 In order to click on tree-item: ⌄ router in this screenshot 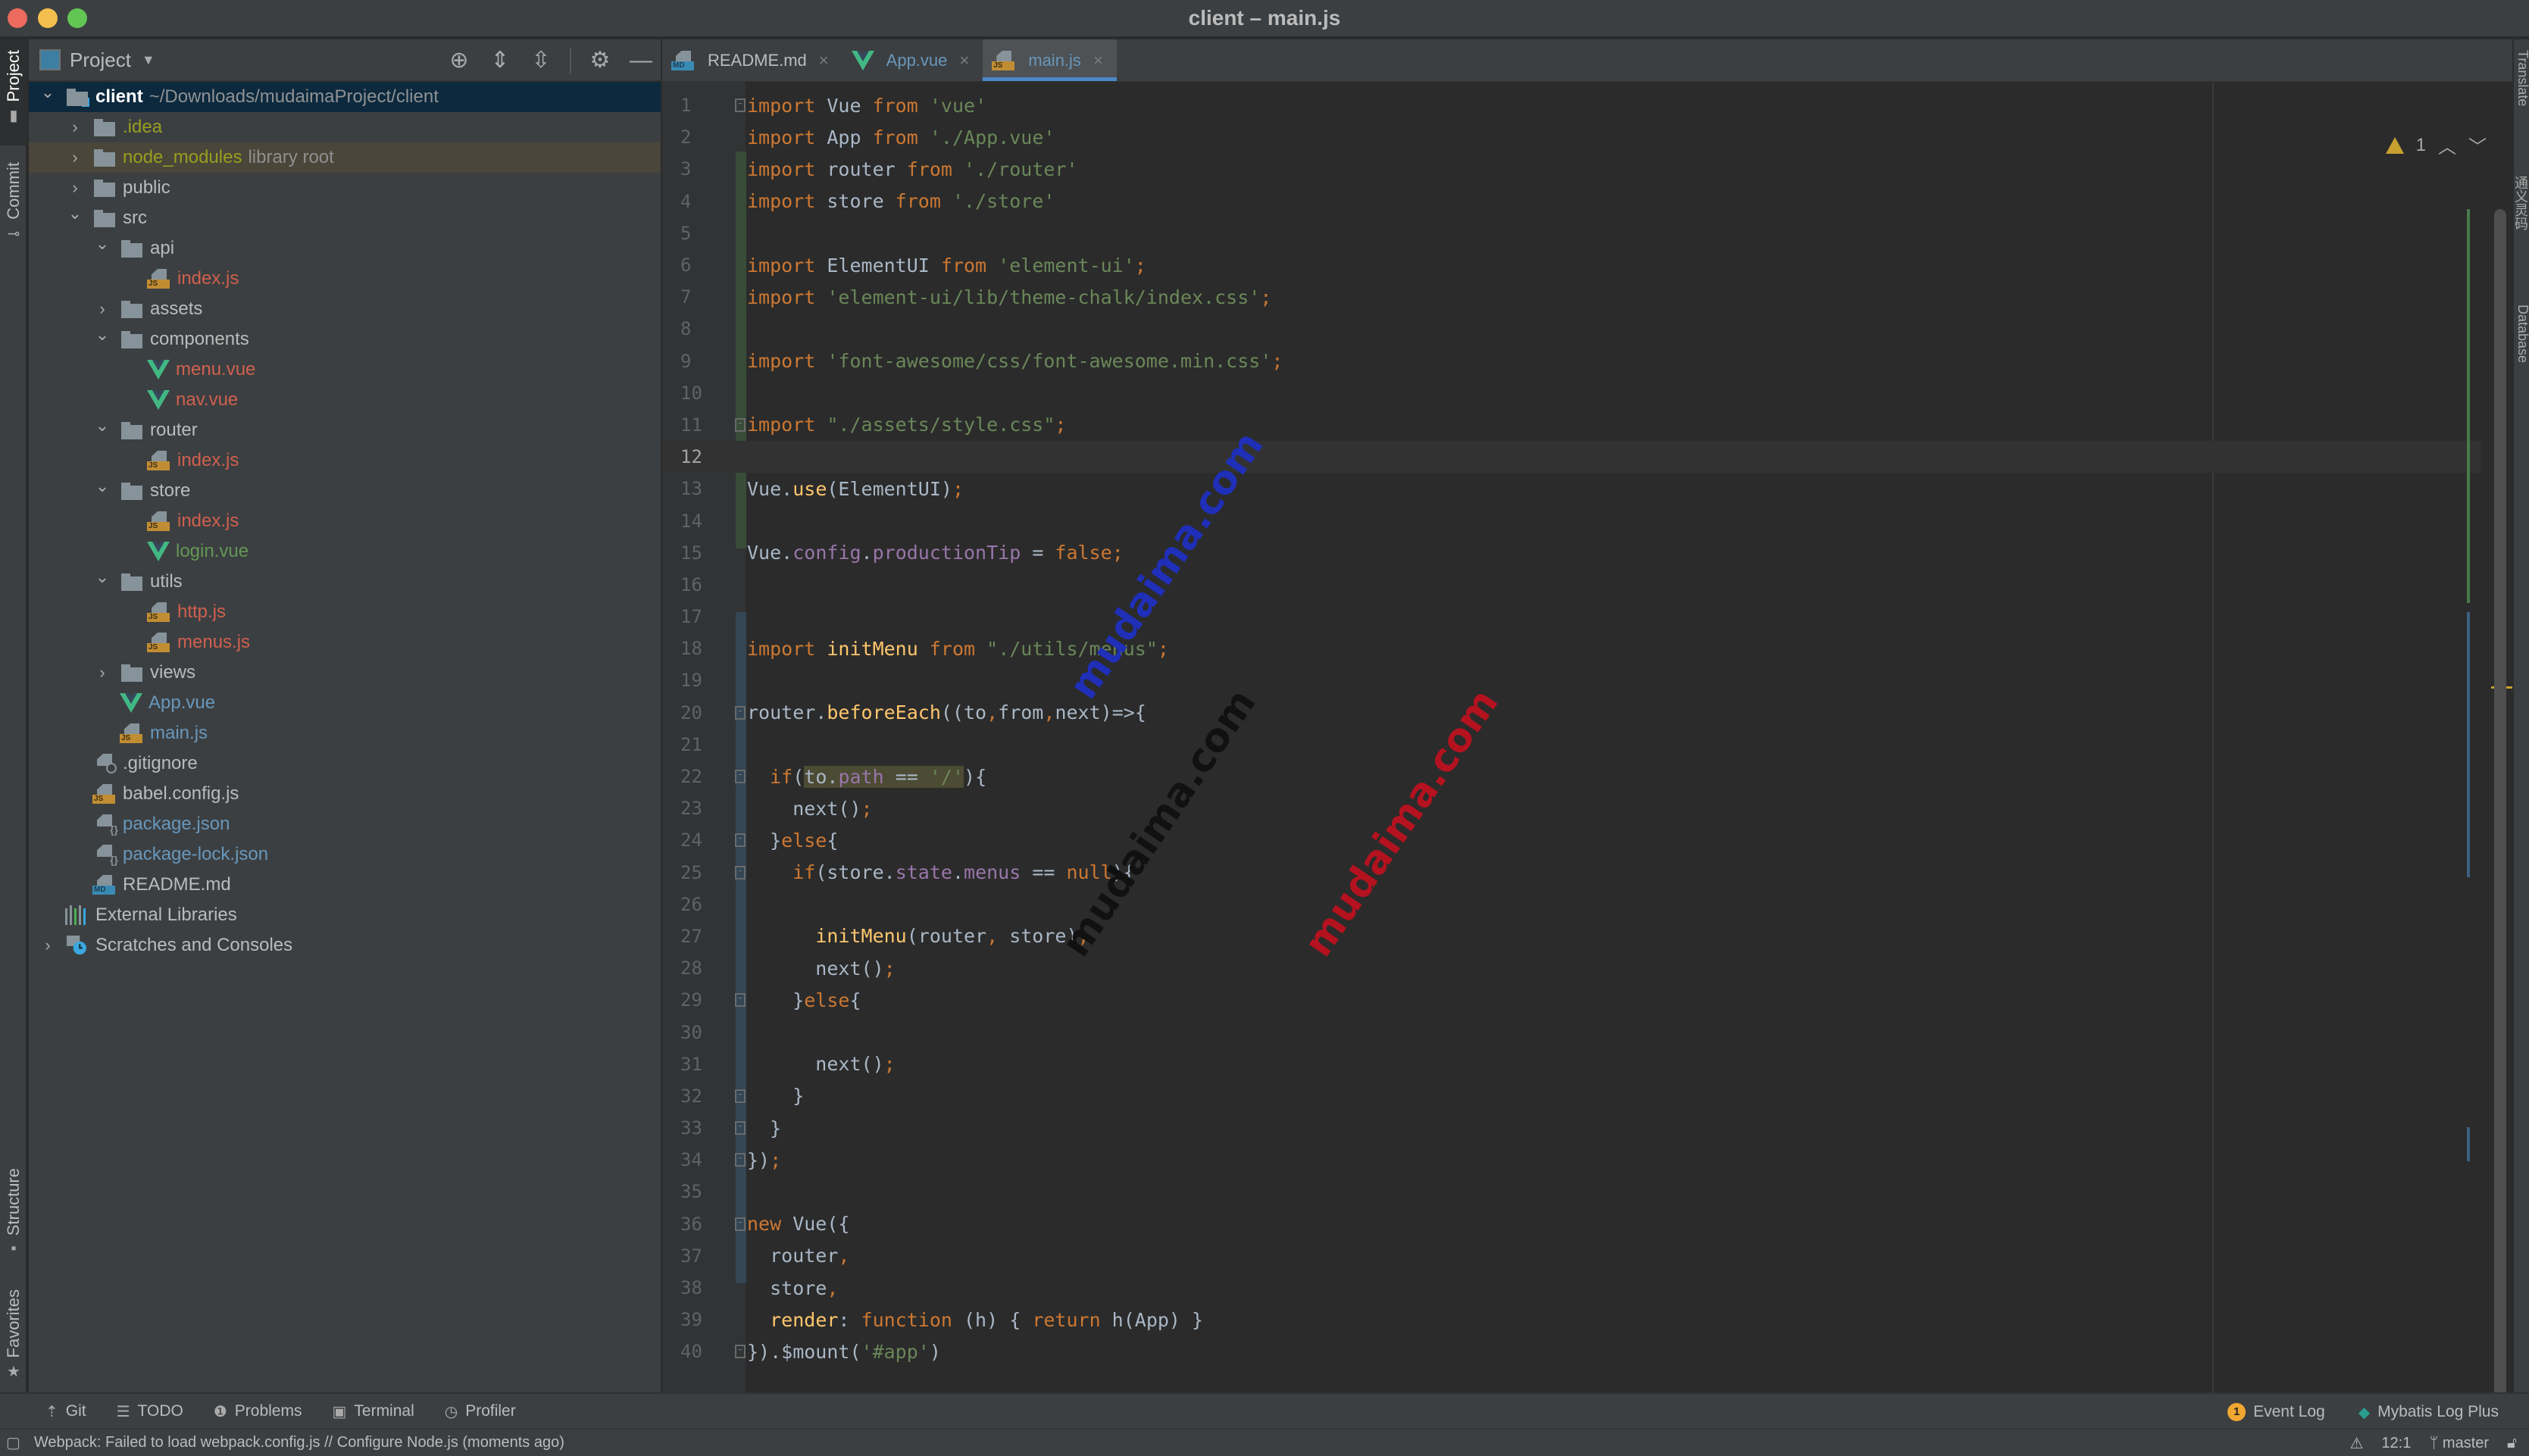, I will do `click(345, 430)`.